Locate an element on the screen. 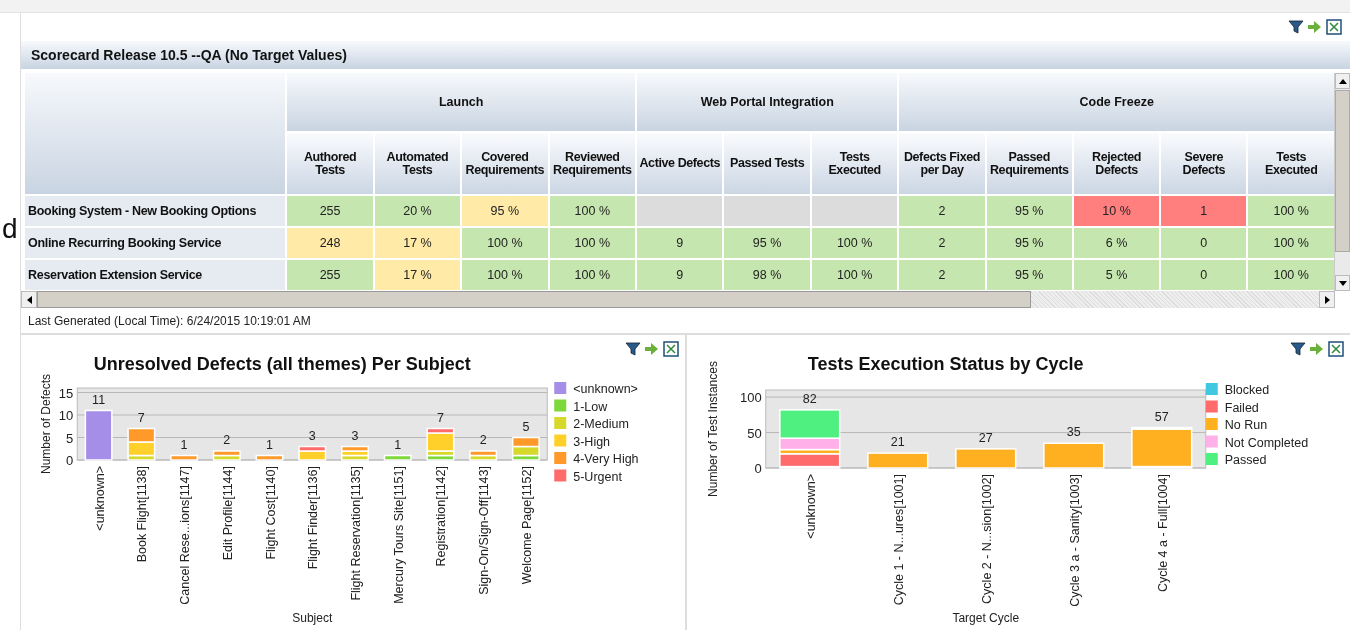  x-tick-label: Cycle 4 a - Full[1004] is located at coordinates (1162, 533).